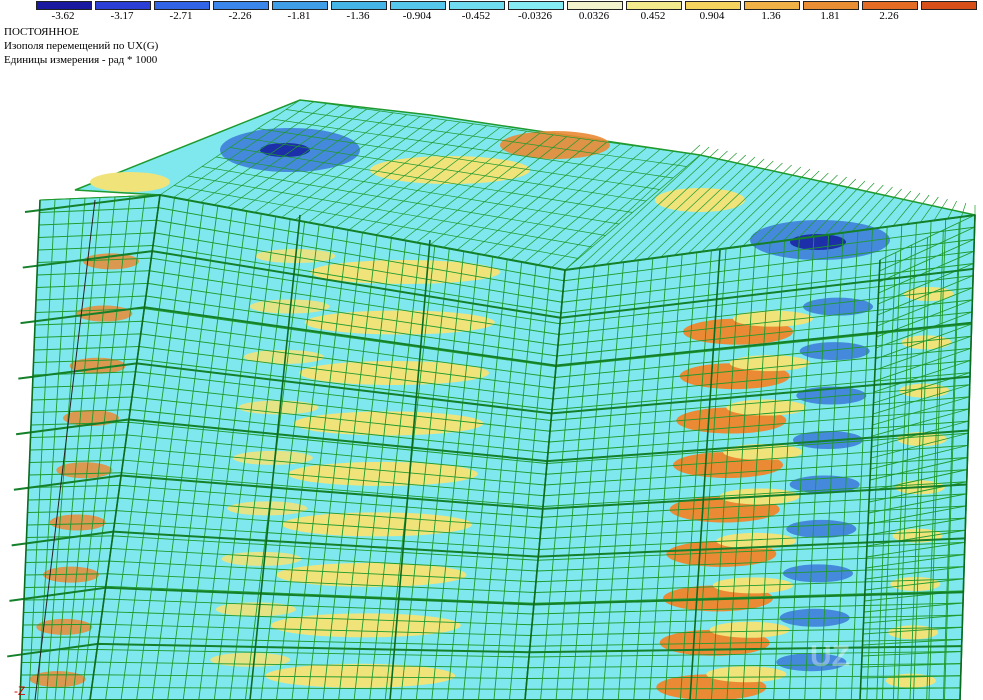 This screenshot has width=983, height=700. I want to click on legend-tick-label: -2.71, so click(181, 16).